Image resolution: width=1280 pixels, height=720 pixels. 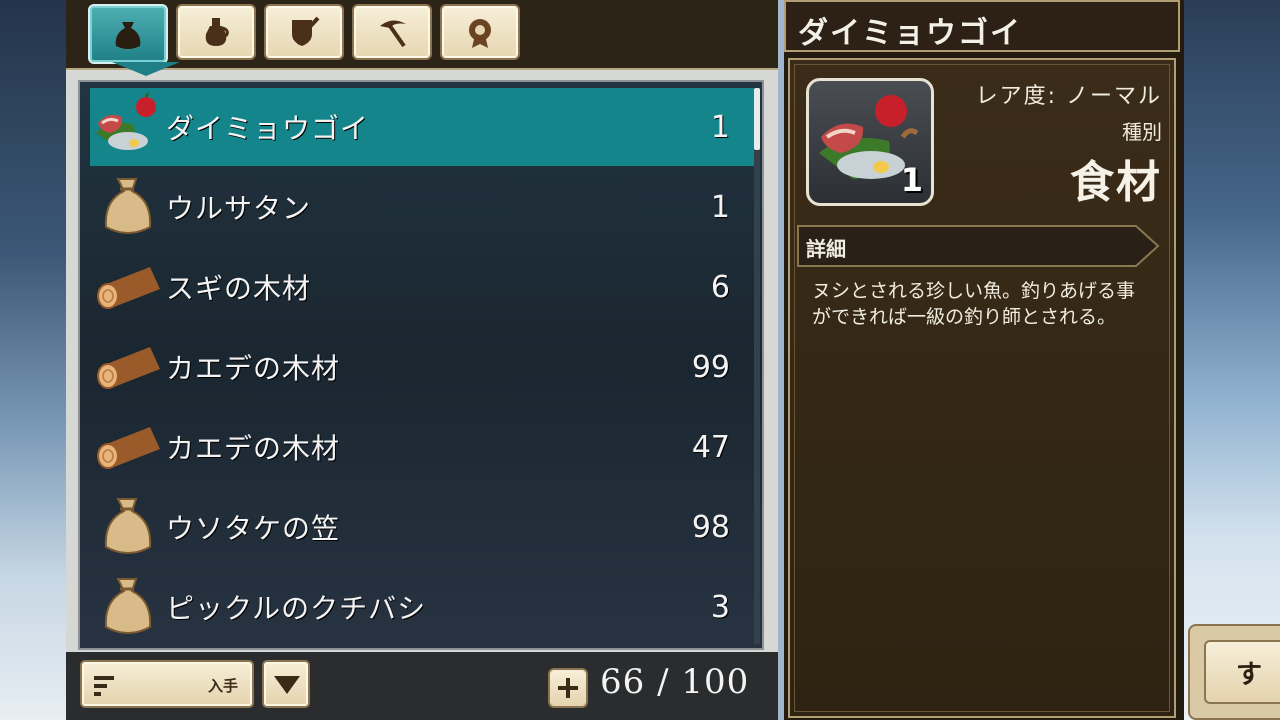 I want to click on list-item: ピックルのクチバシ 3, so click(x=422, y=607).